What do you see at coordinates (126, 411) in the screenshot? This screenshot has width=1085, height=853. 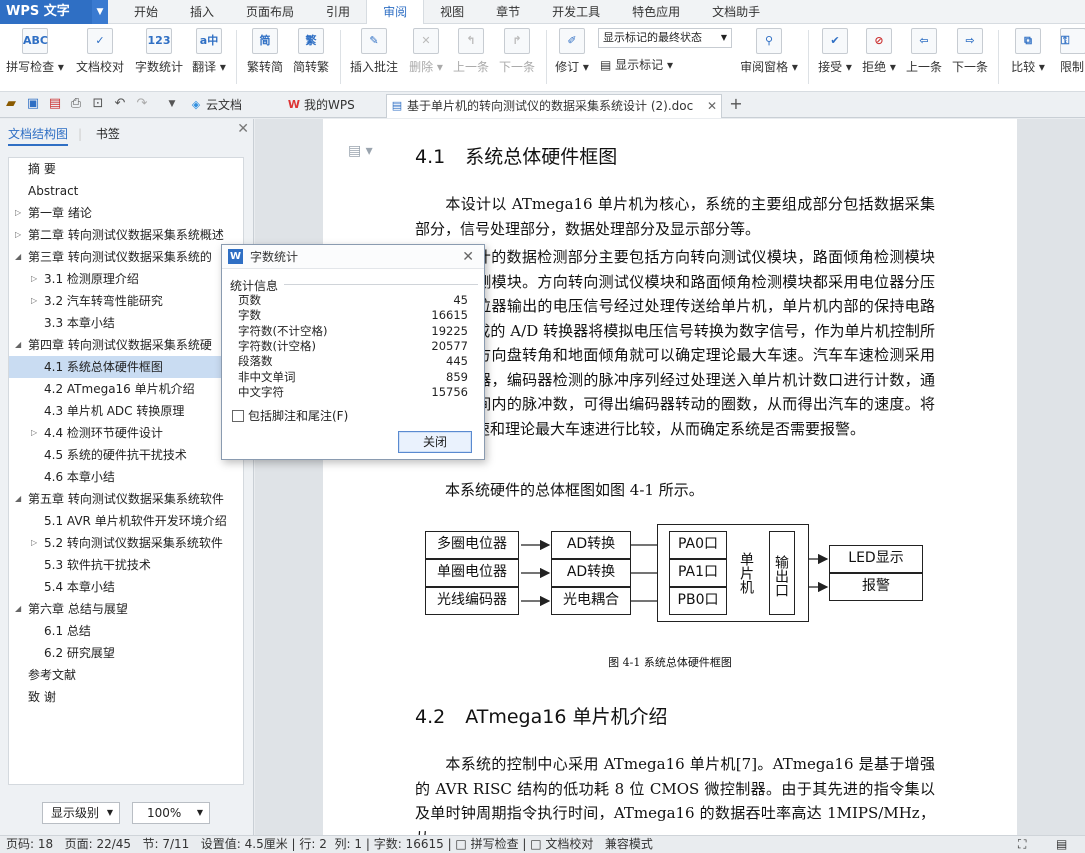 I see `outline-item: 4.3 单片机 ADC 转换原理` at bounding box center [126, 411].